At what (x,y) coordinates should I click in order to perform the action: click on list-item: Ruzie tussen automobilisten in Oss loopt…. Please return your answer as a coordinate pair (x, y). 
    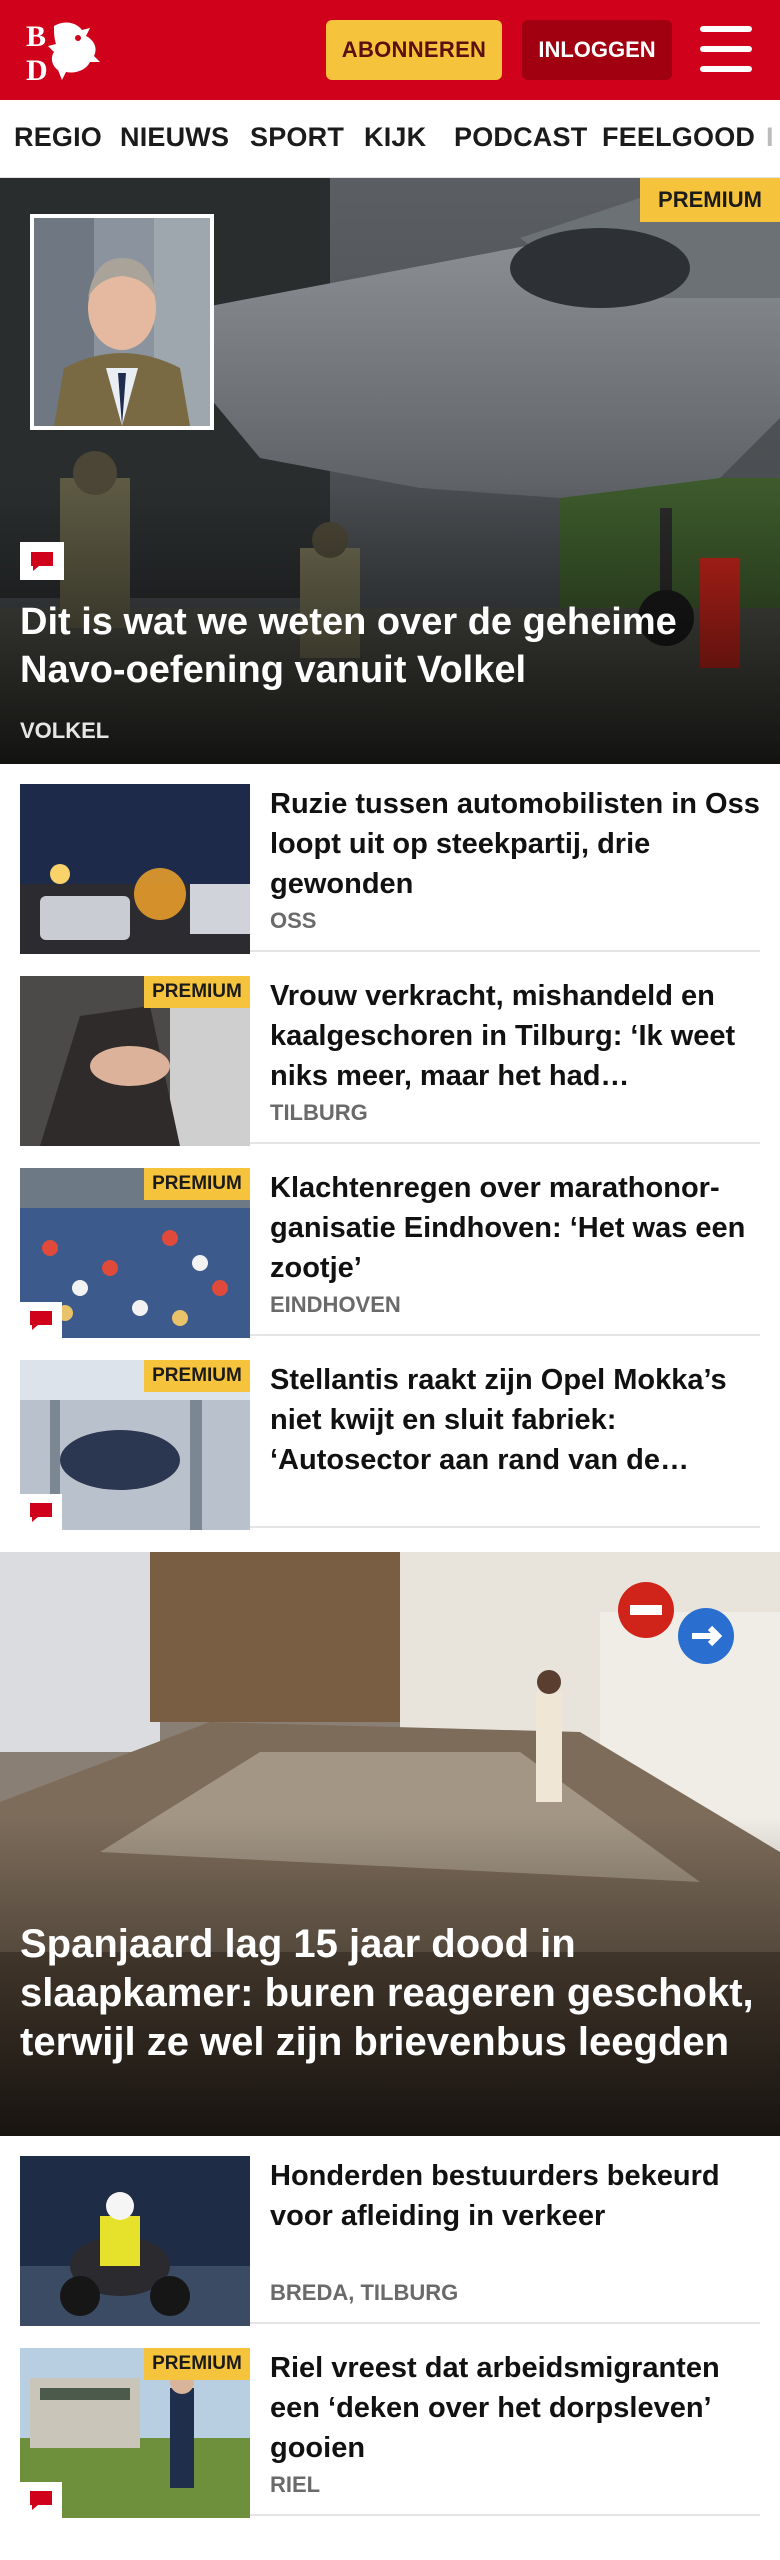
    Looking at the image, I should click on (390, 859).